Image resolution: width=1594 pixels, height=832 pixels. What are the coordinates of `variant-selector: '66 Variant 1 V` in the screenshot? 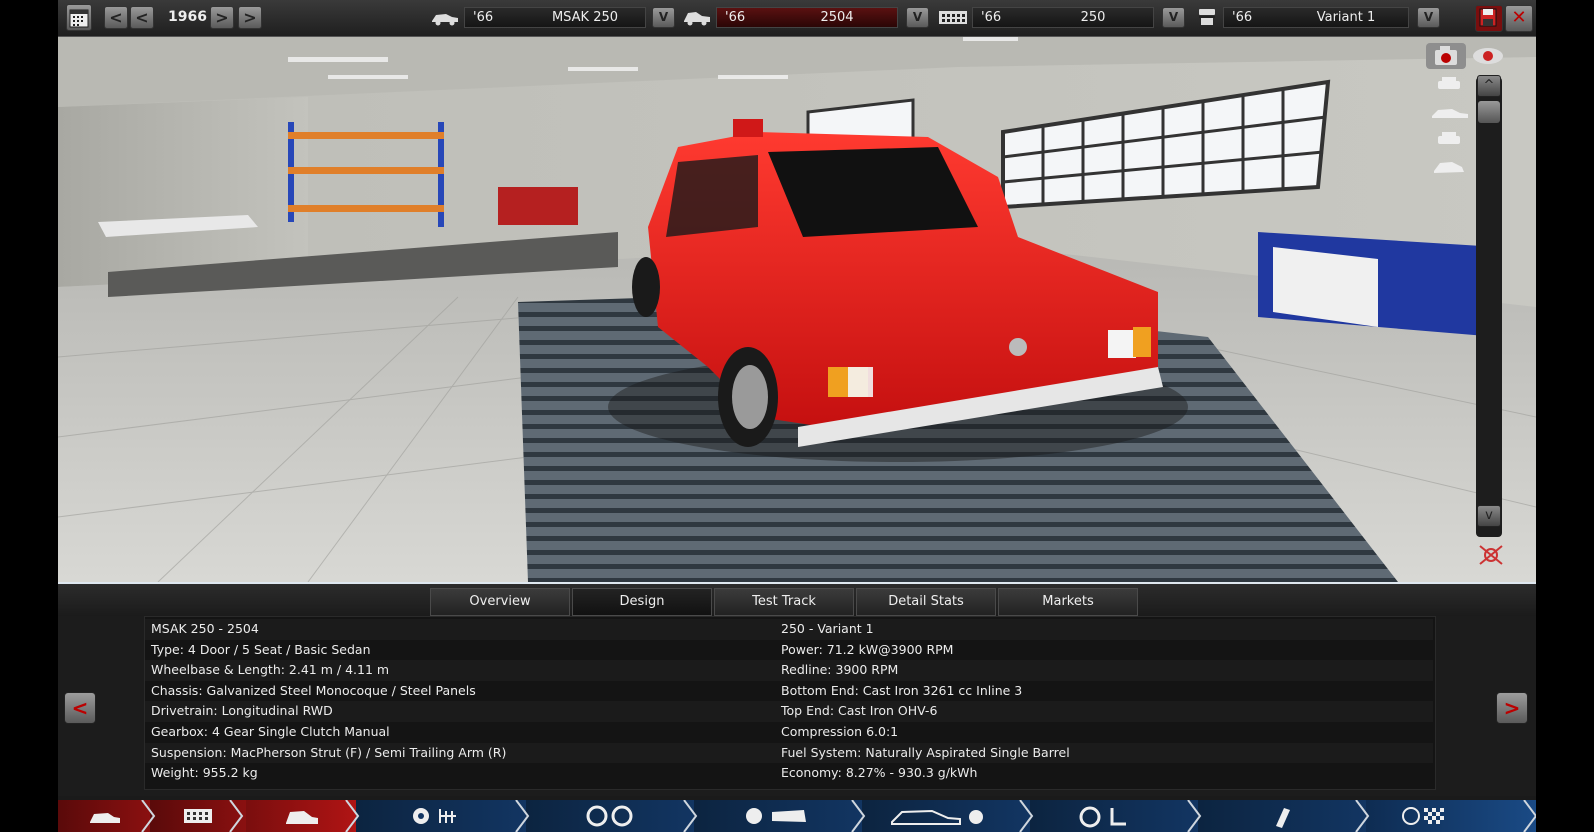 It's located at (1330, 17).